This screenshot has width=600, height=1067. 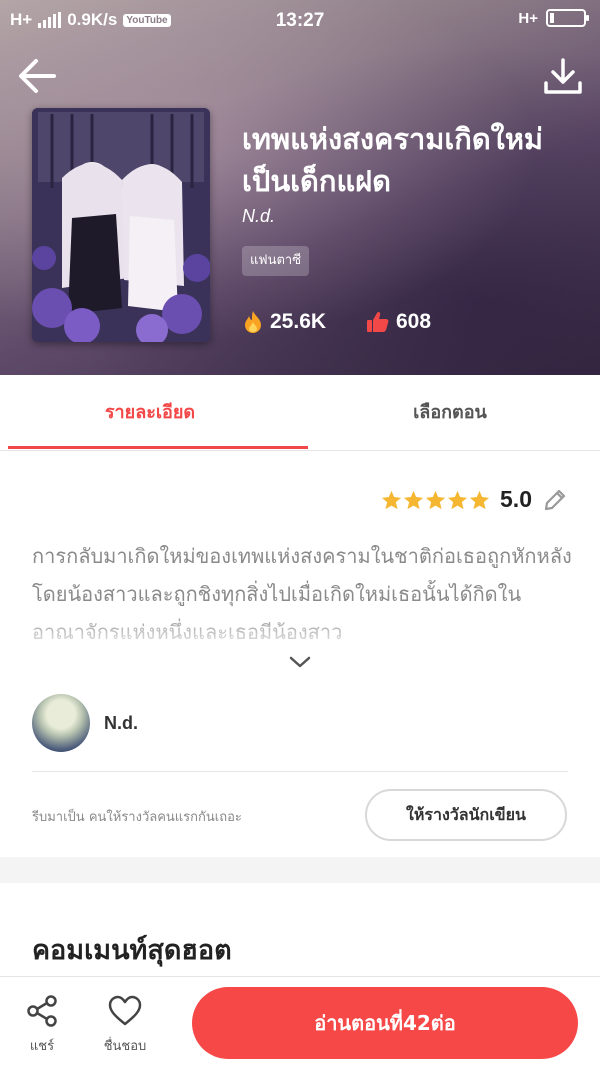 I want to click on tab-details: รายละเอียด, so click(x=150, y=413).